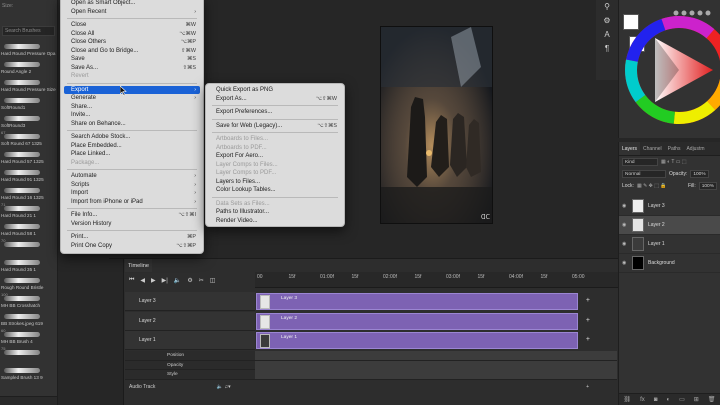 The image size is (720, 405). Describe the element at coordinates (165, 280) in the screenshot. I see `next-frame-icon: ▶|` at that location.